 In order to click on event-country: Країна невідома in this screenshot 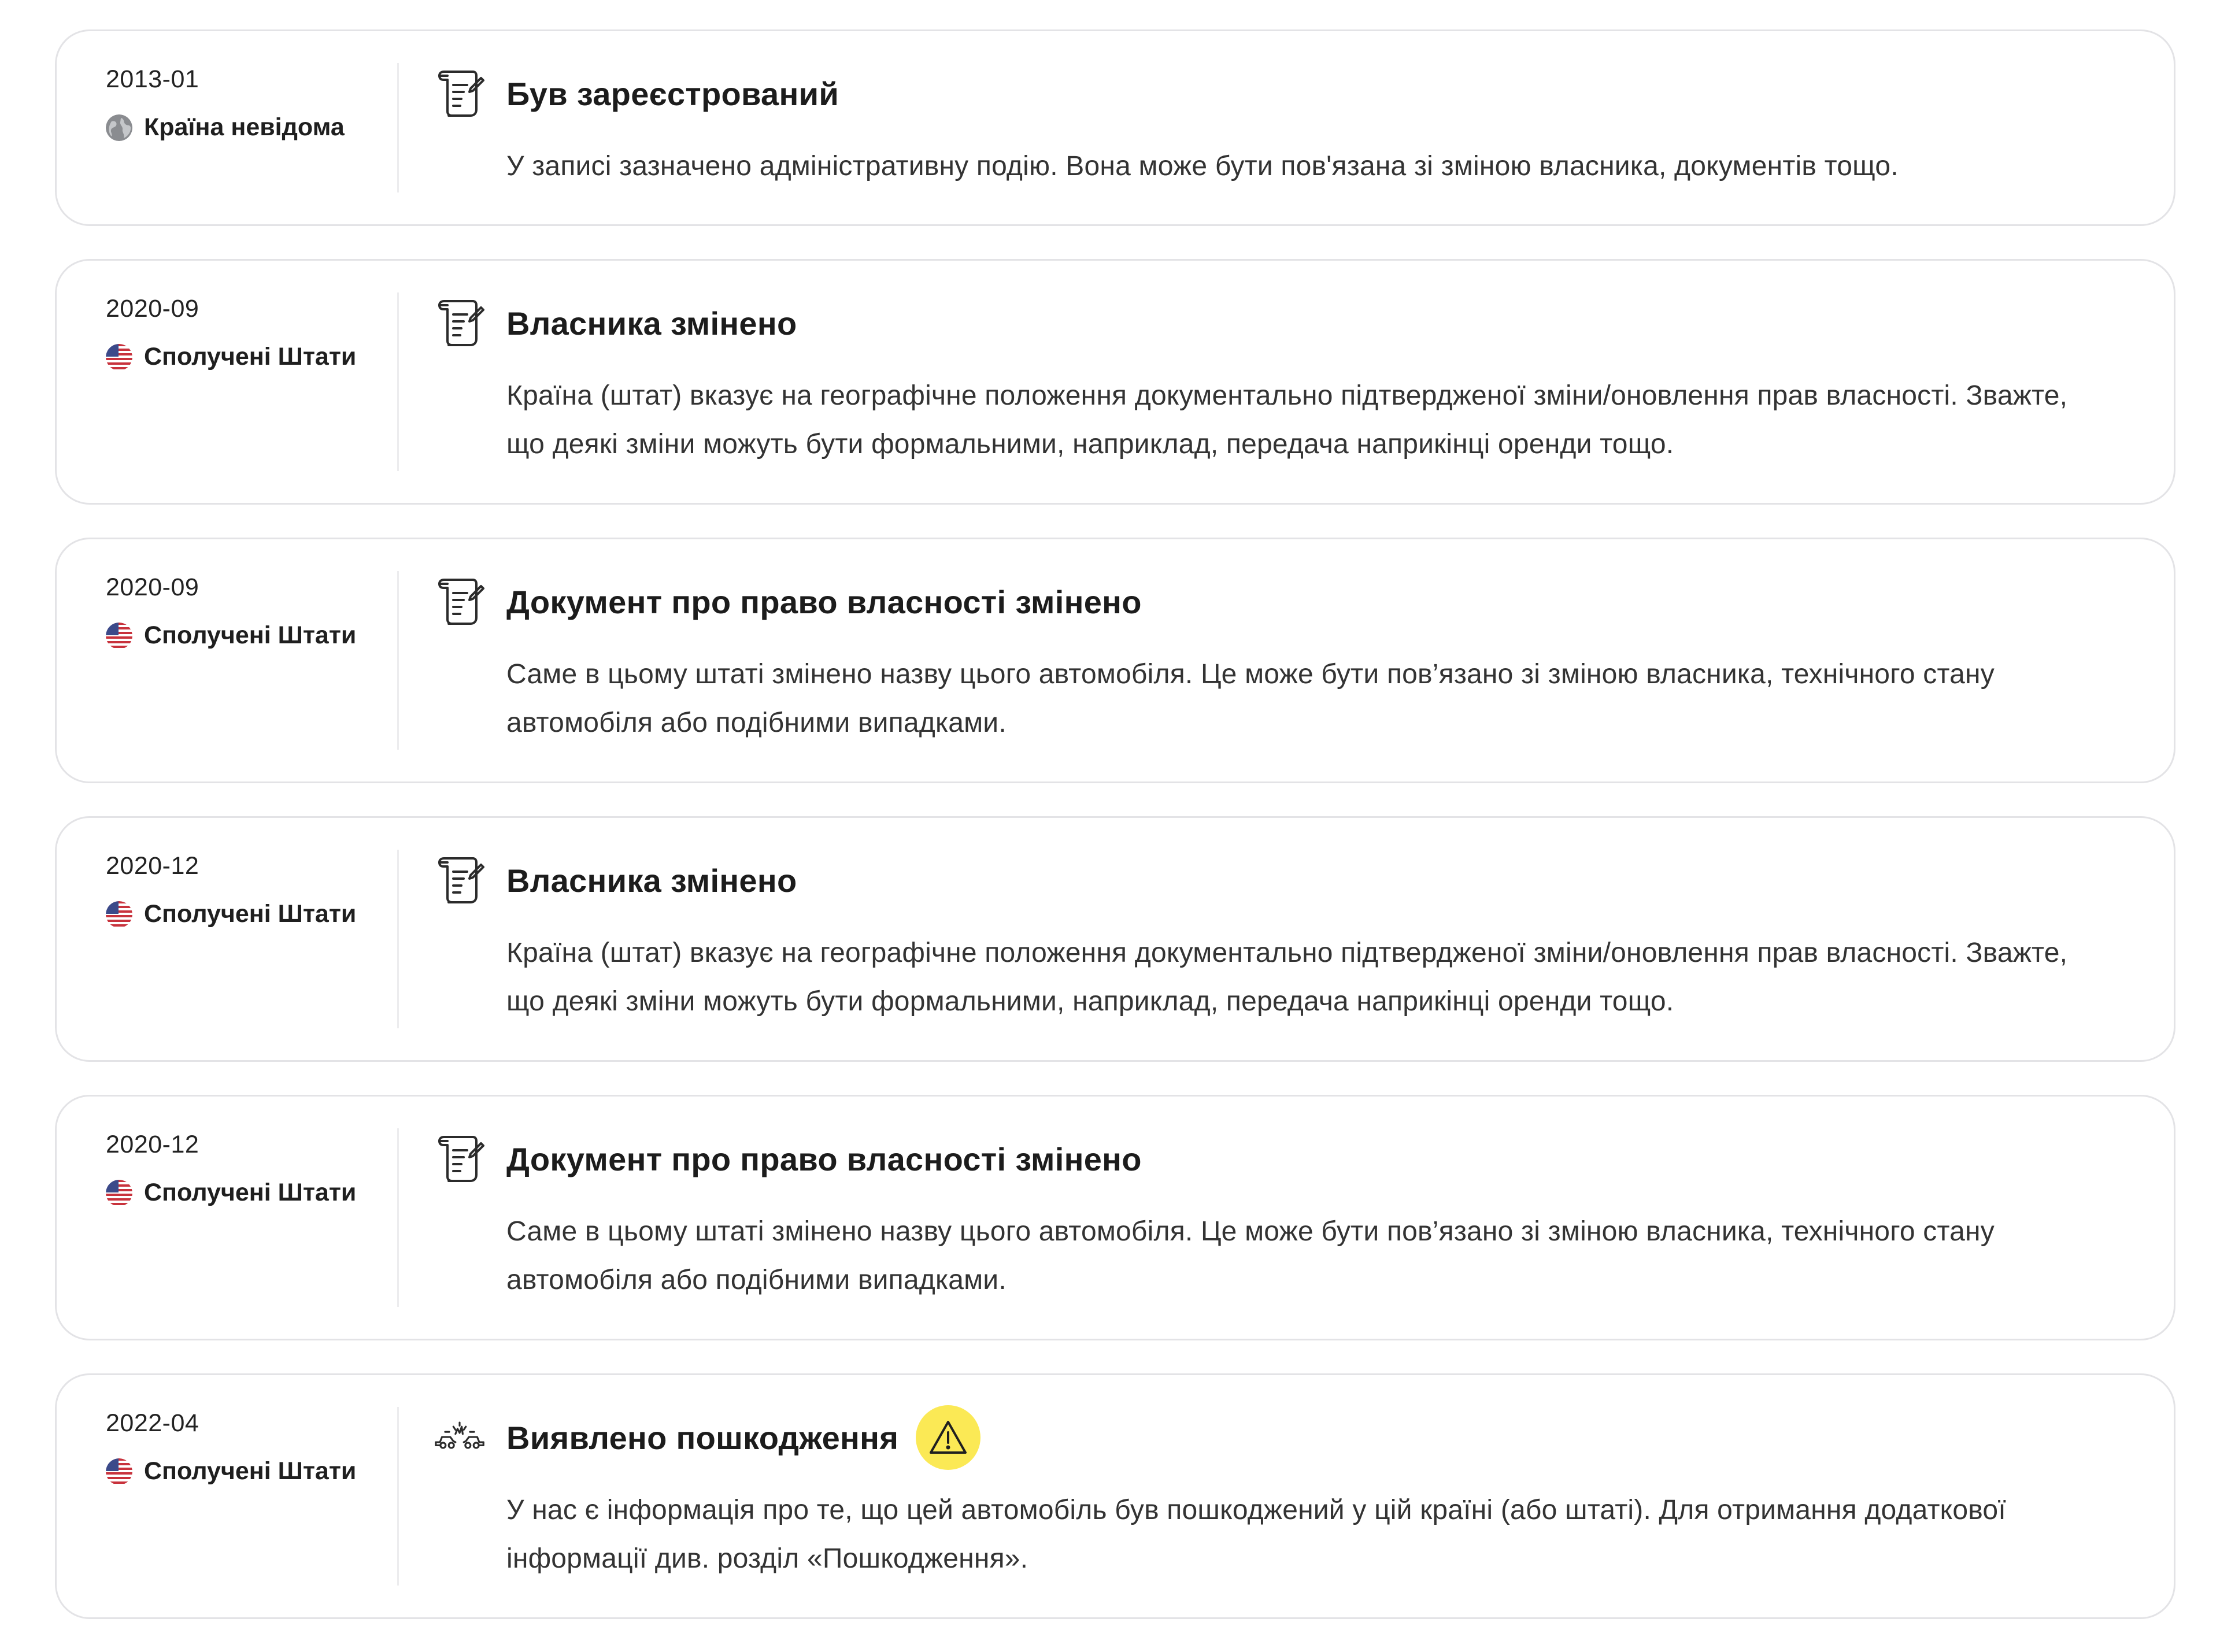, I will do `click(252, 127)`.